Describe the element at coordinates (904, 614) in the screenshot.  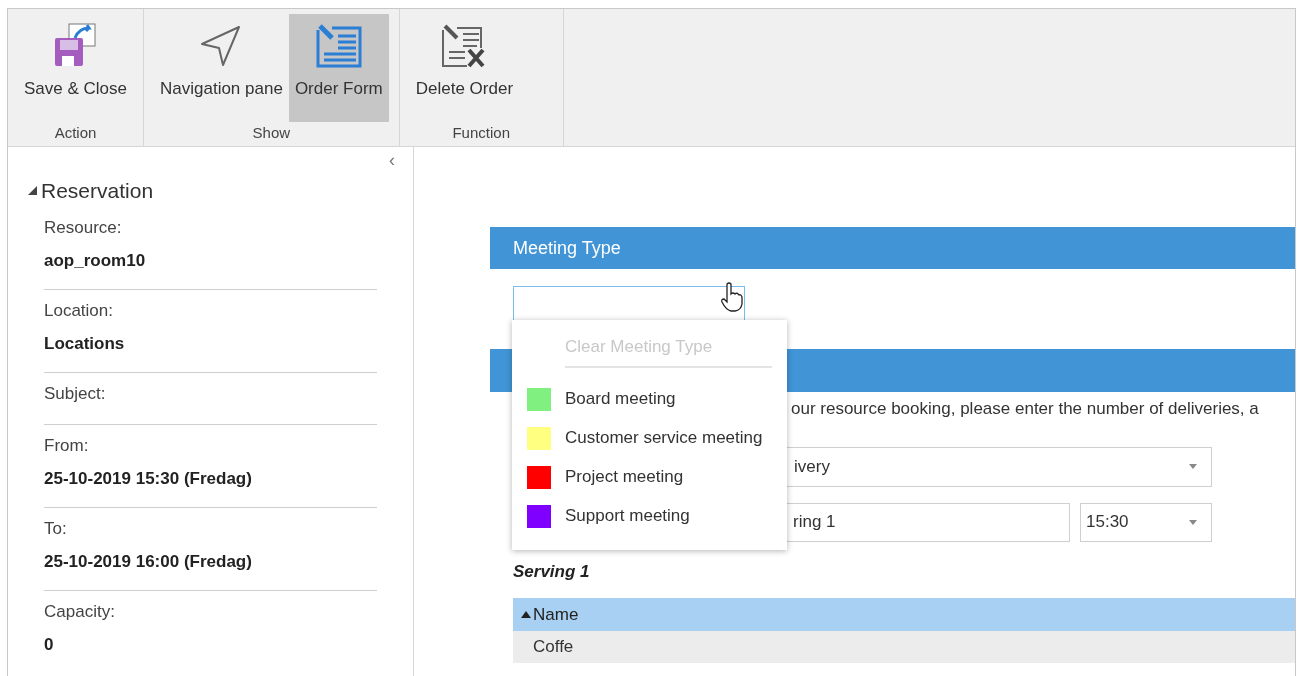
I see `column-header: Name` at that location.